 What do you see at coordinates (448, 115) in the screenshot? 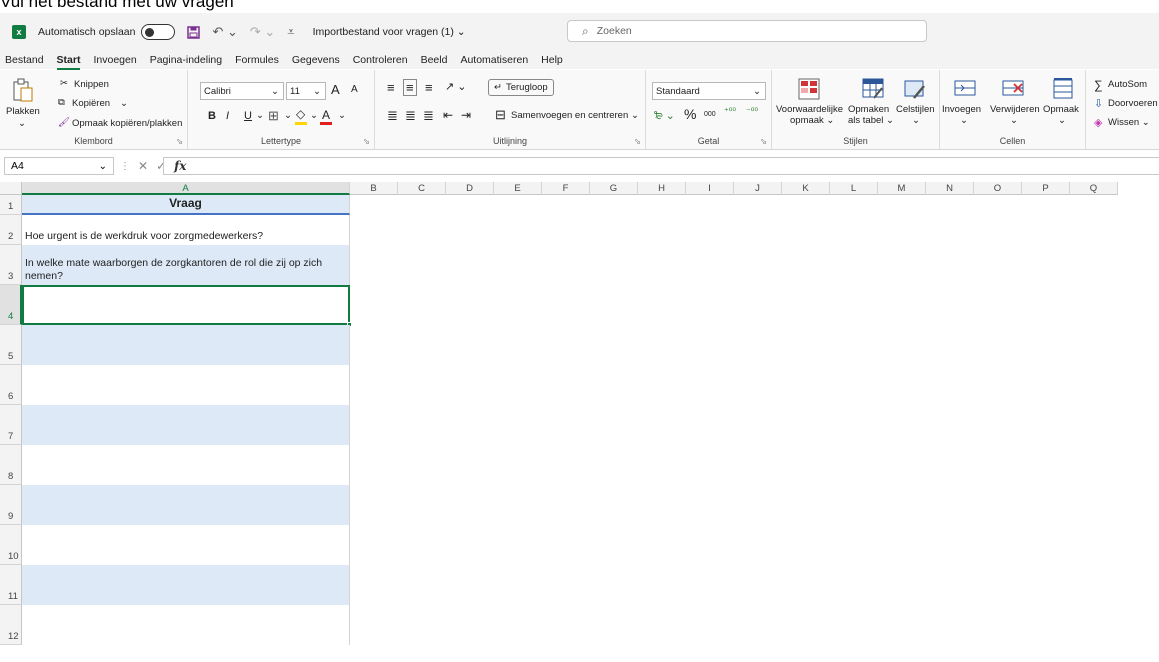
I see `decrease-indent-icon: ⇤` at bounding box center [448, 115].